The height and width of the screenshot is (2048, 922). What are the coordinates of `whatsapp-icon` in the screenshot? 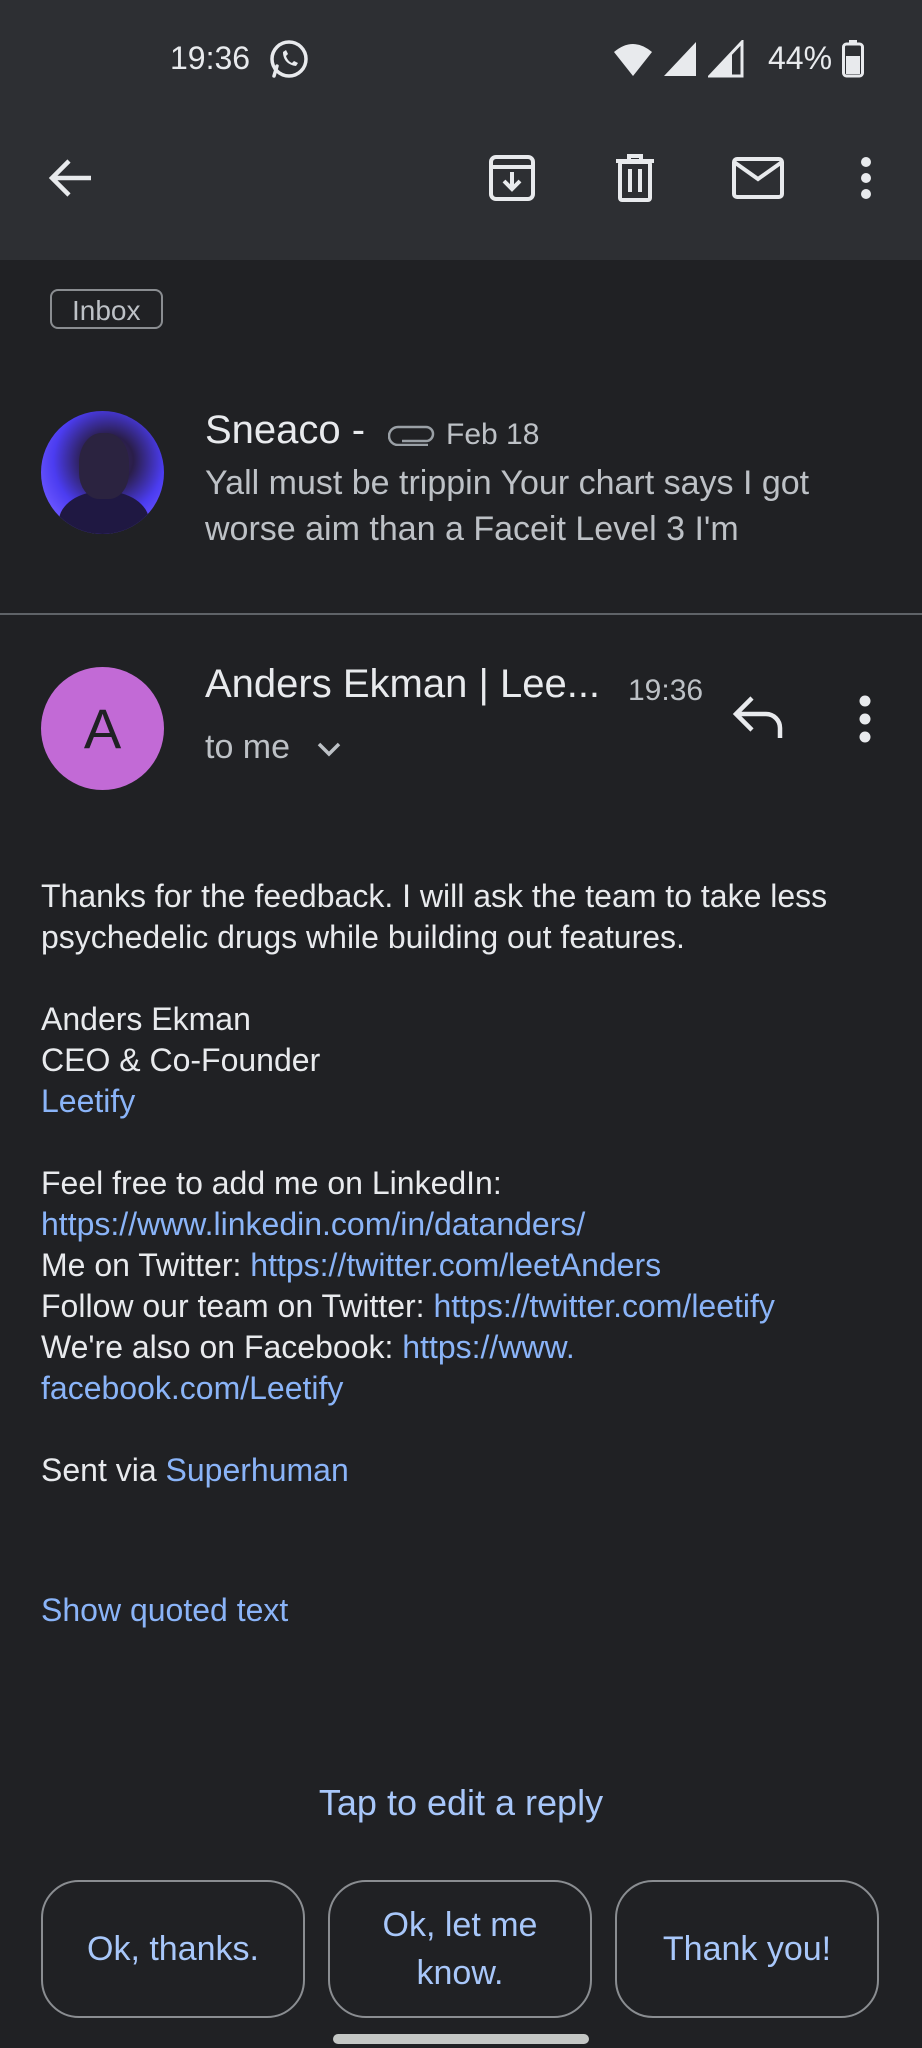 It's located at (289, 59).